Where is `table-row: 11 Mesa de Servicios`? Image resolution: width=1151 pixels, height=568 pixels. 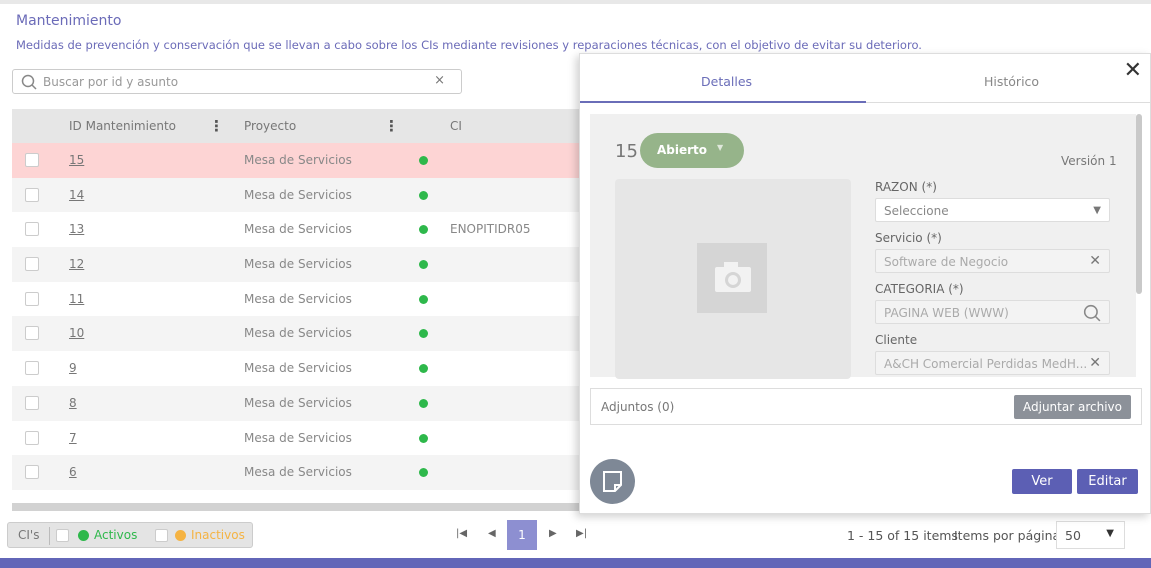
table-row: 11 Mesa de Servicios is located at coordinates (297, 299).